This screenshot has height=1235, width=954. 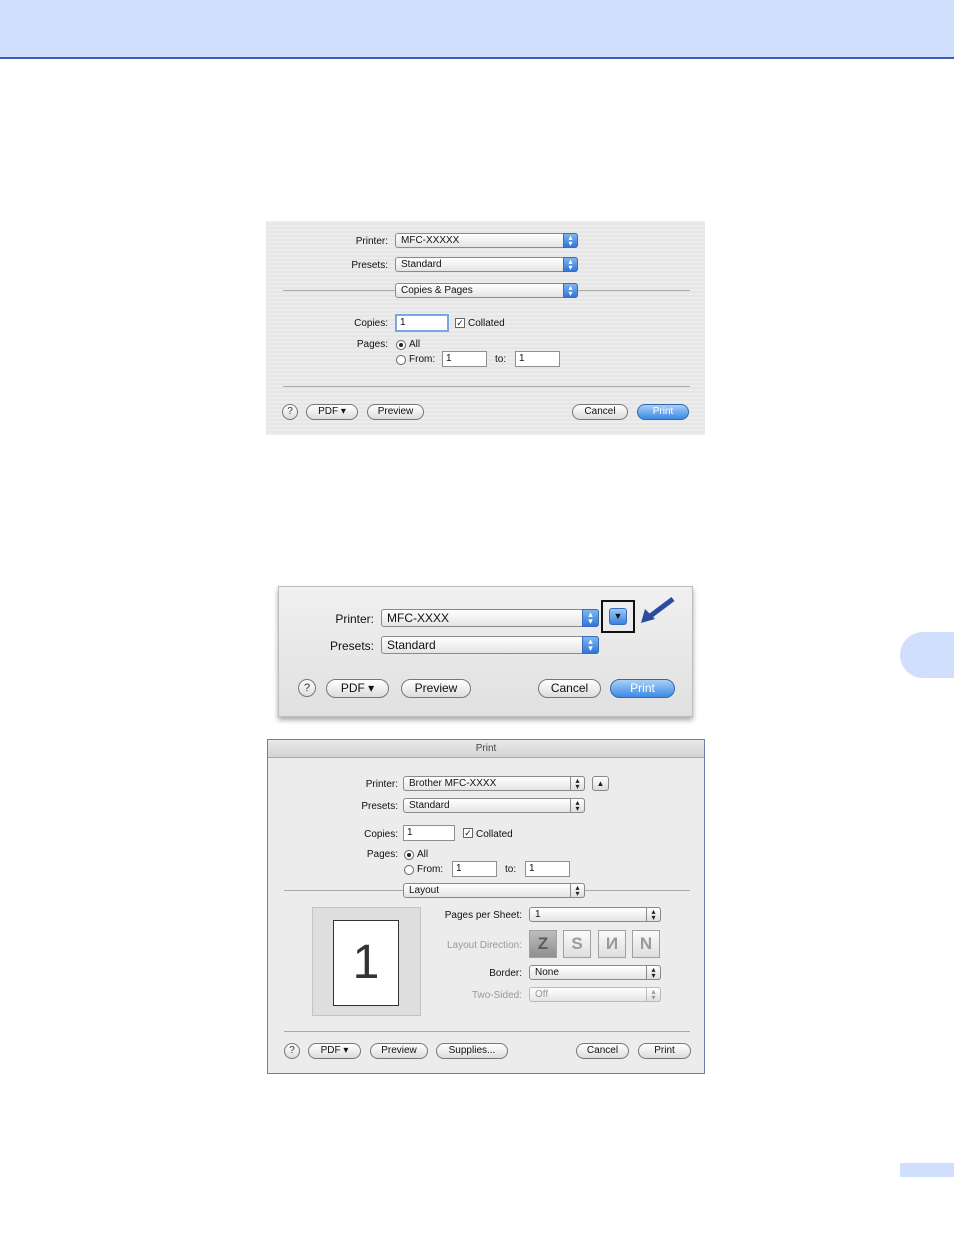 What do you see at coordinates (542, 994) in the screenshot?
I see `two-sided-value: Off` at bounding box center [542, 994].